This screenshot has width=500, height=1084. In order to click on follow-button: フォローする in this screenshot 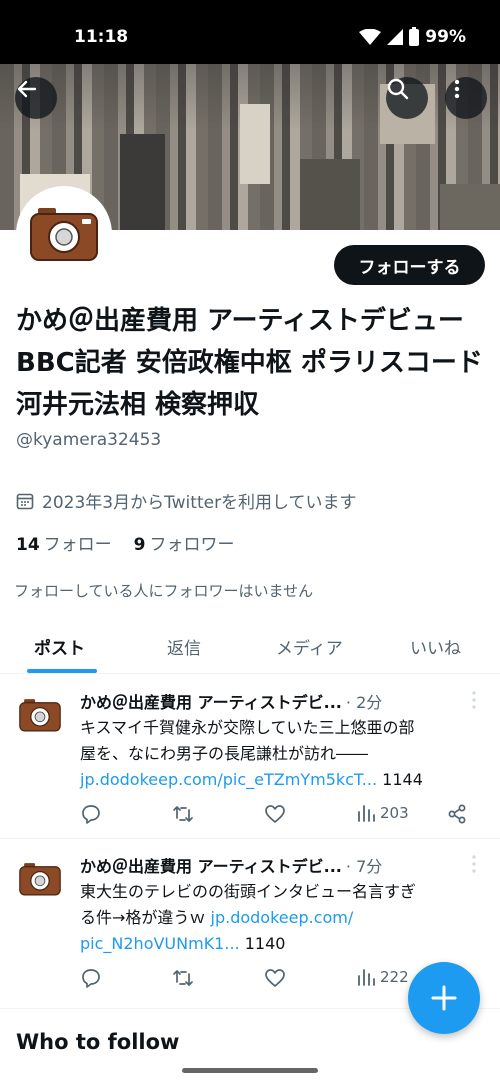, I will do `click(409, 265)`.